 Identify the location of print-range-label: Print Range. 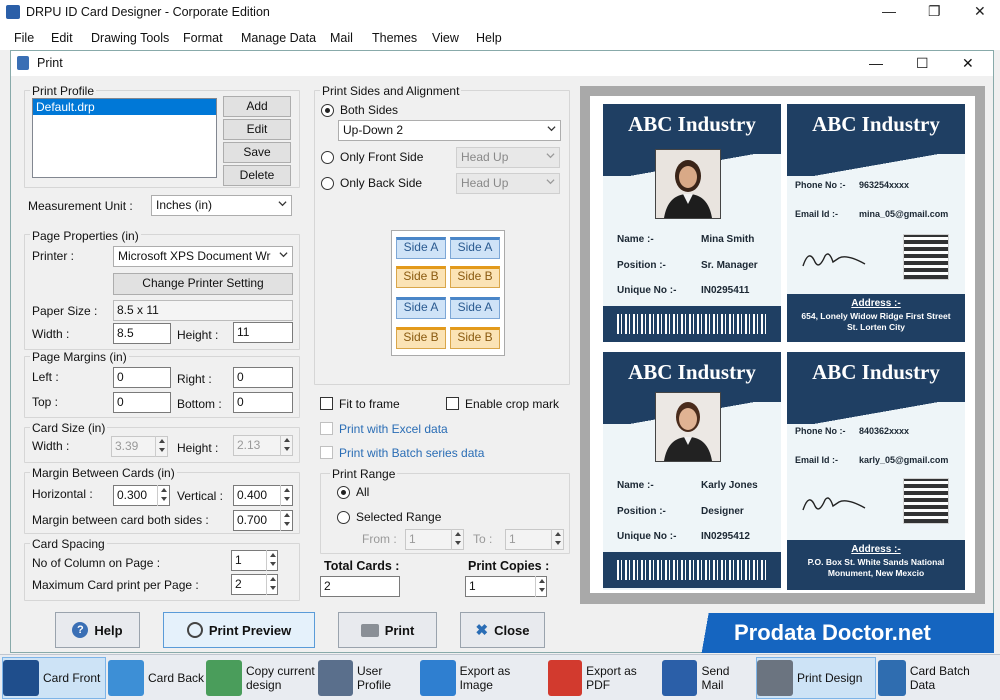
(364, 474).